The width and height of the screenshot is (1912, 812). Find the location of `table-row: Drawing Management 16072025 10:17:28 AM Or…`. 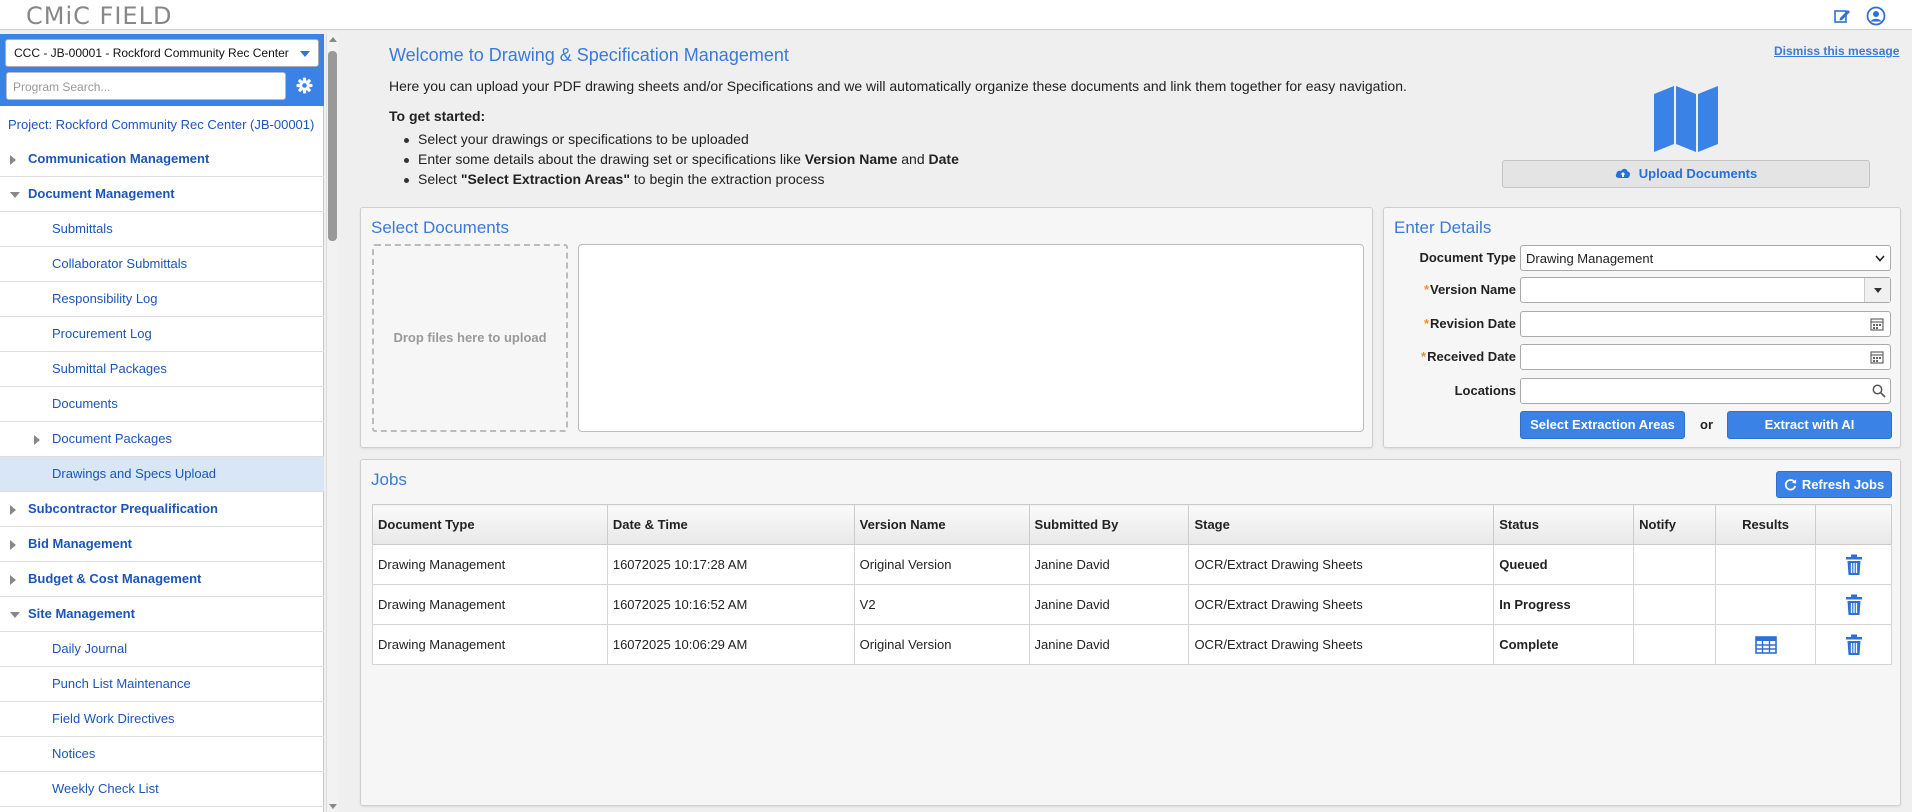

table-row: Drawing Management 16072025 10:17:28 AM Or… is located at coordinates (1132, 564).